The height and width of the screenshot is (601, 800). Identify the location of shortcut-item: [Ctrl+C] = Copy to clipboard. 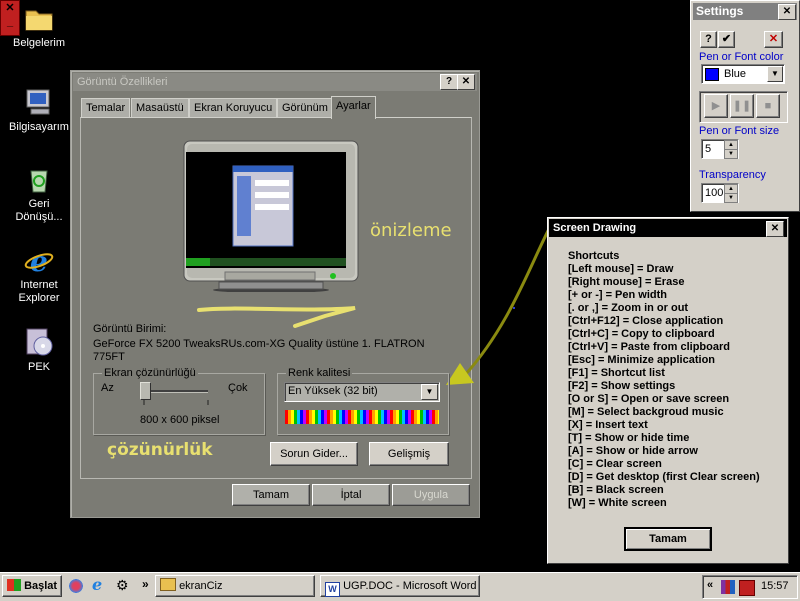
(641, 334).